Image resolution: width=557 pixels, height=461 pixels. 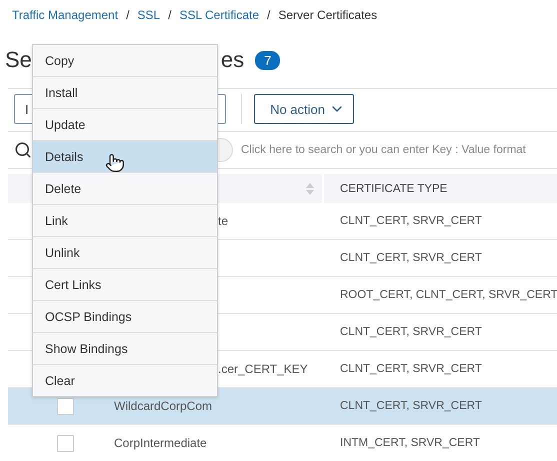 I want to click on menu-item: Clear, so click(x=125, y=380).